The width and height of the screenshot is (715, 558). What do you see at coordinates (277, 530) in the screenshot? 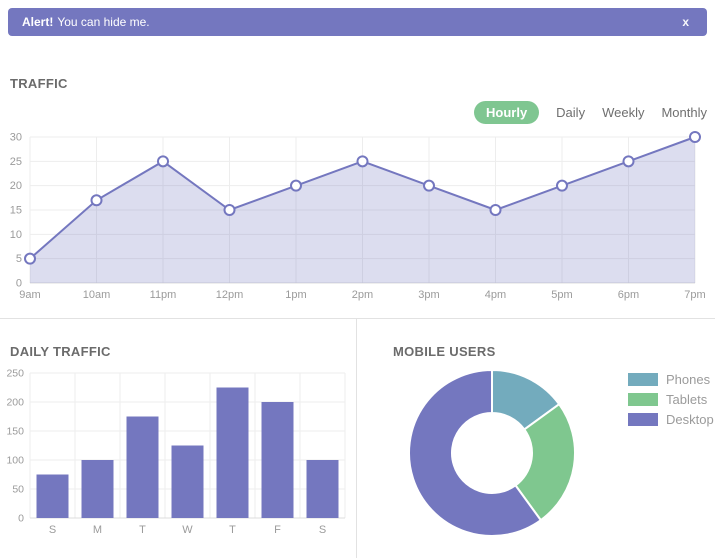
I see `svg-text: F` at bounding box center [277, 530].